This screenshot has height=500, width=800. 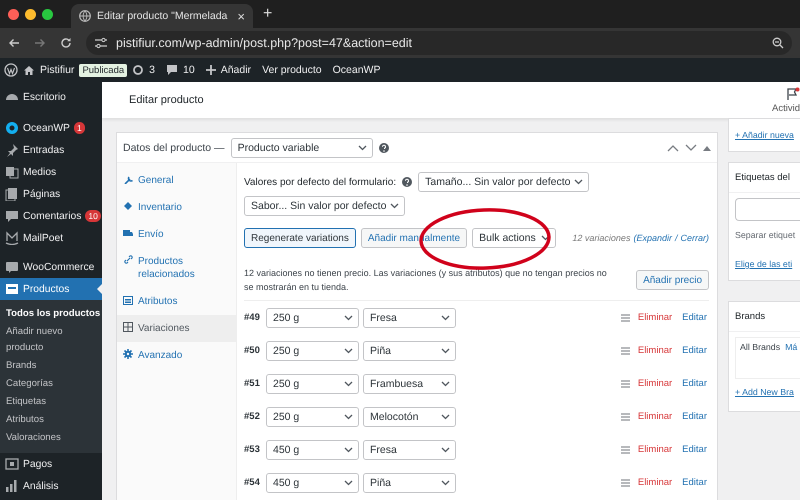 I want to click on activity-label: Activid, so click(x=786, y=108).